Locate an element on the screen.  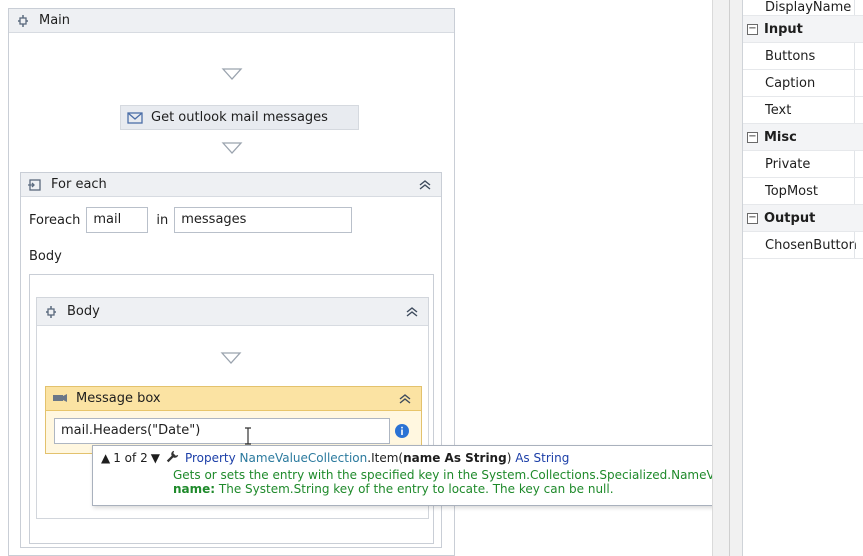
signature-param: name As String is located at coordinates (455, 458).